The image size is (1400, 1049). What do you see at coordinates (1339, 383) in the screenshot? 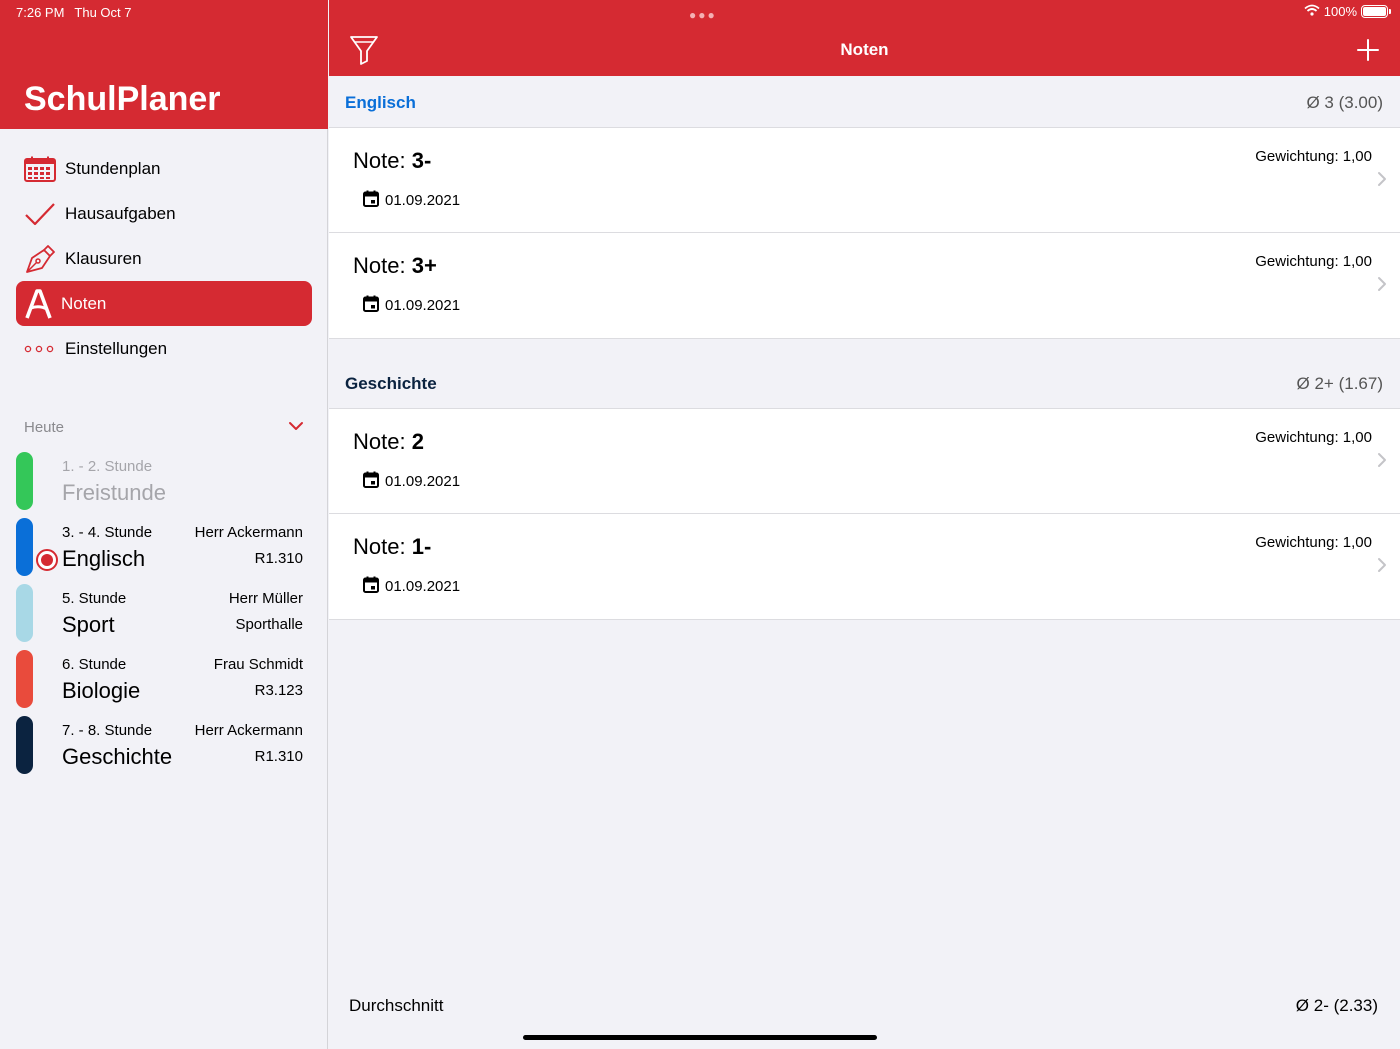
I see `section-average: Ø 2+ (1.67)` at bounding box center [1339, 383].